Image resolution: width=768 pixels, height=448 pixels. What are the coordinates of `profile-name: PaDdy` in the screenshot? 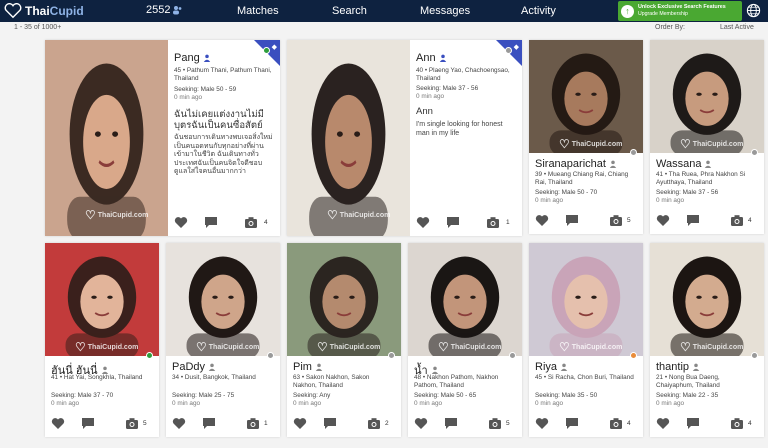 It's located at (194, 367).